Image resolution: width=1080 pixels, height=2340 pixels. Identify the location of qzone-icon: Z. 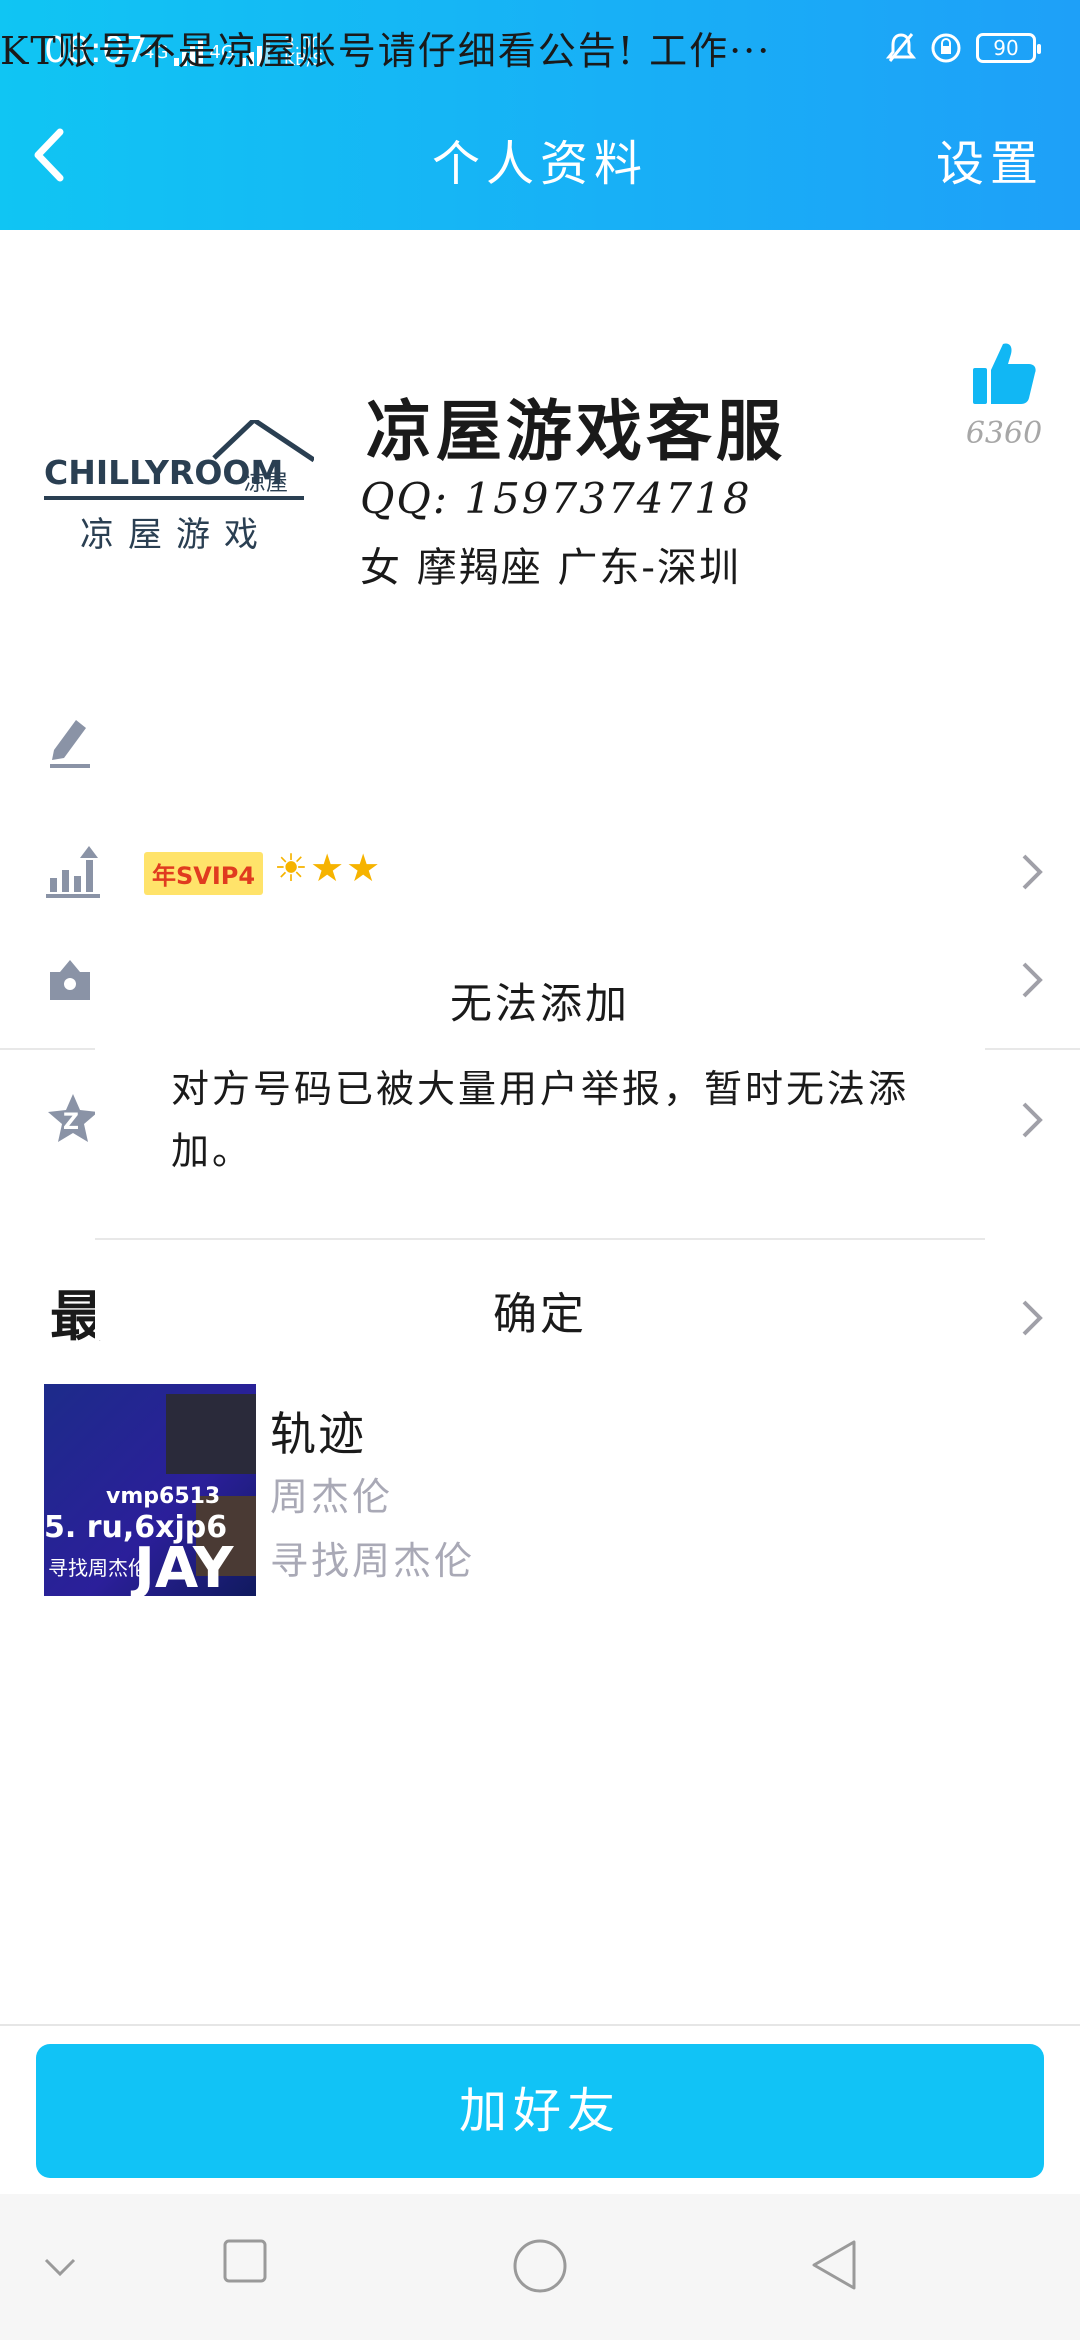
(73, 1118).